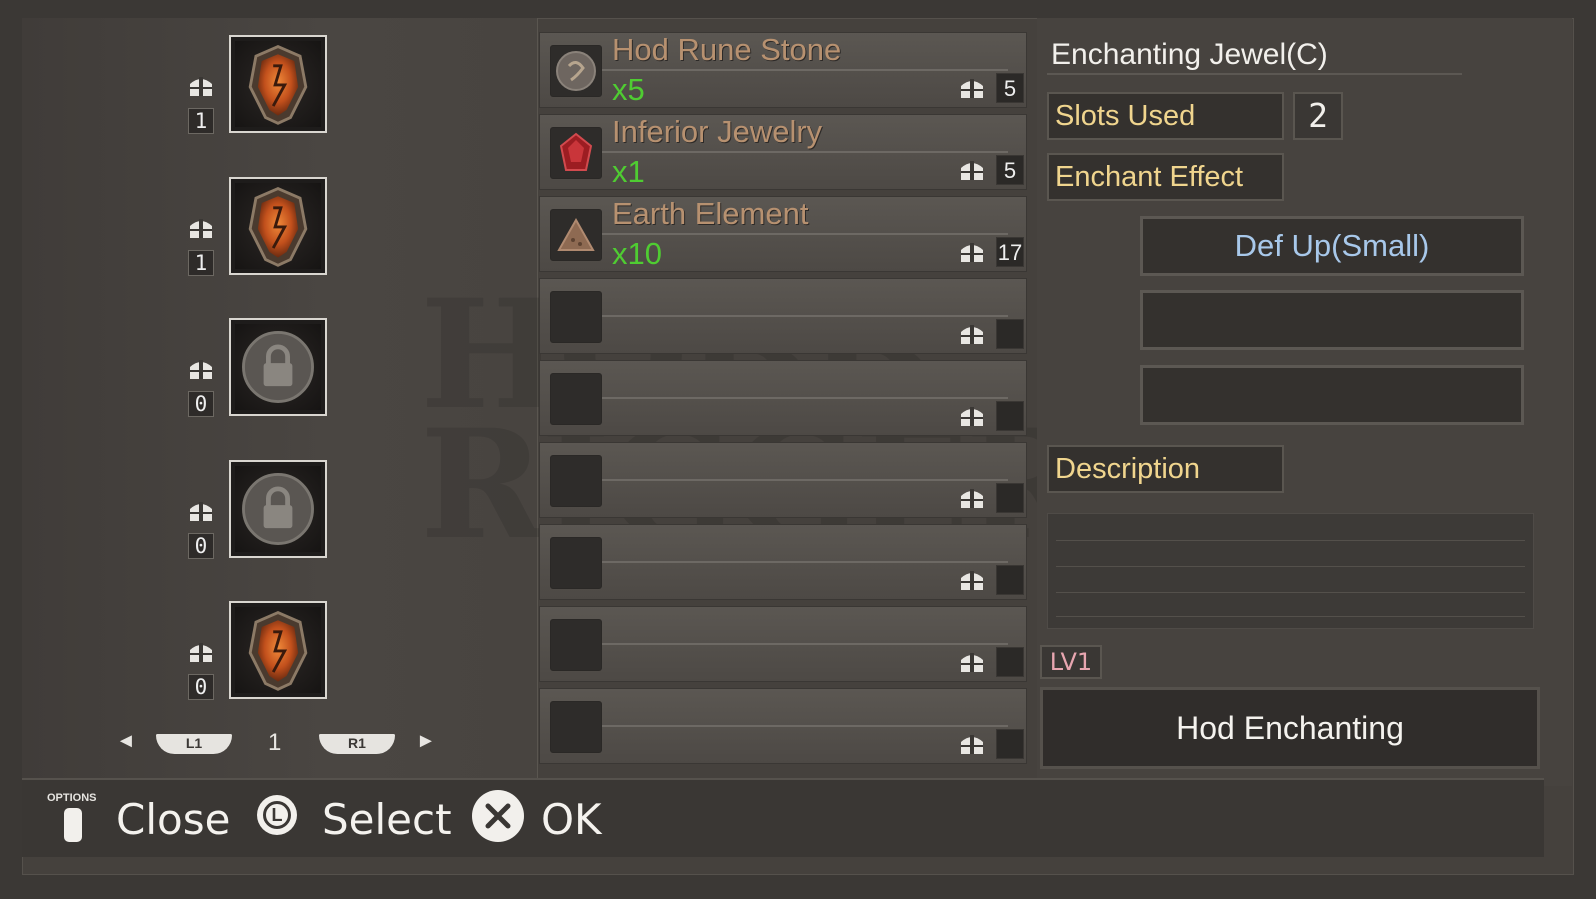 This screenshot has width=1596, height=899. What do you see at coordinates (1189, 54) in the screenshot?
I see `item-title: Enchanting Jewel(C)` at bounding box center [1189, 54].